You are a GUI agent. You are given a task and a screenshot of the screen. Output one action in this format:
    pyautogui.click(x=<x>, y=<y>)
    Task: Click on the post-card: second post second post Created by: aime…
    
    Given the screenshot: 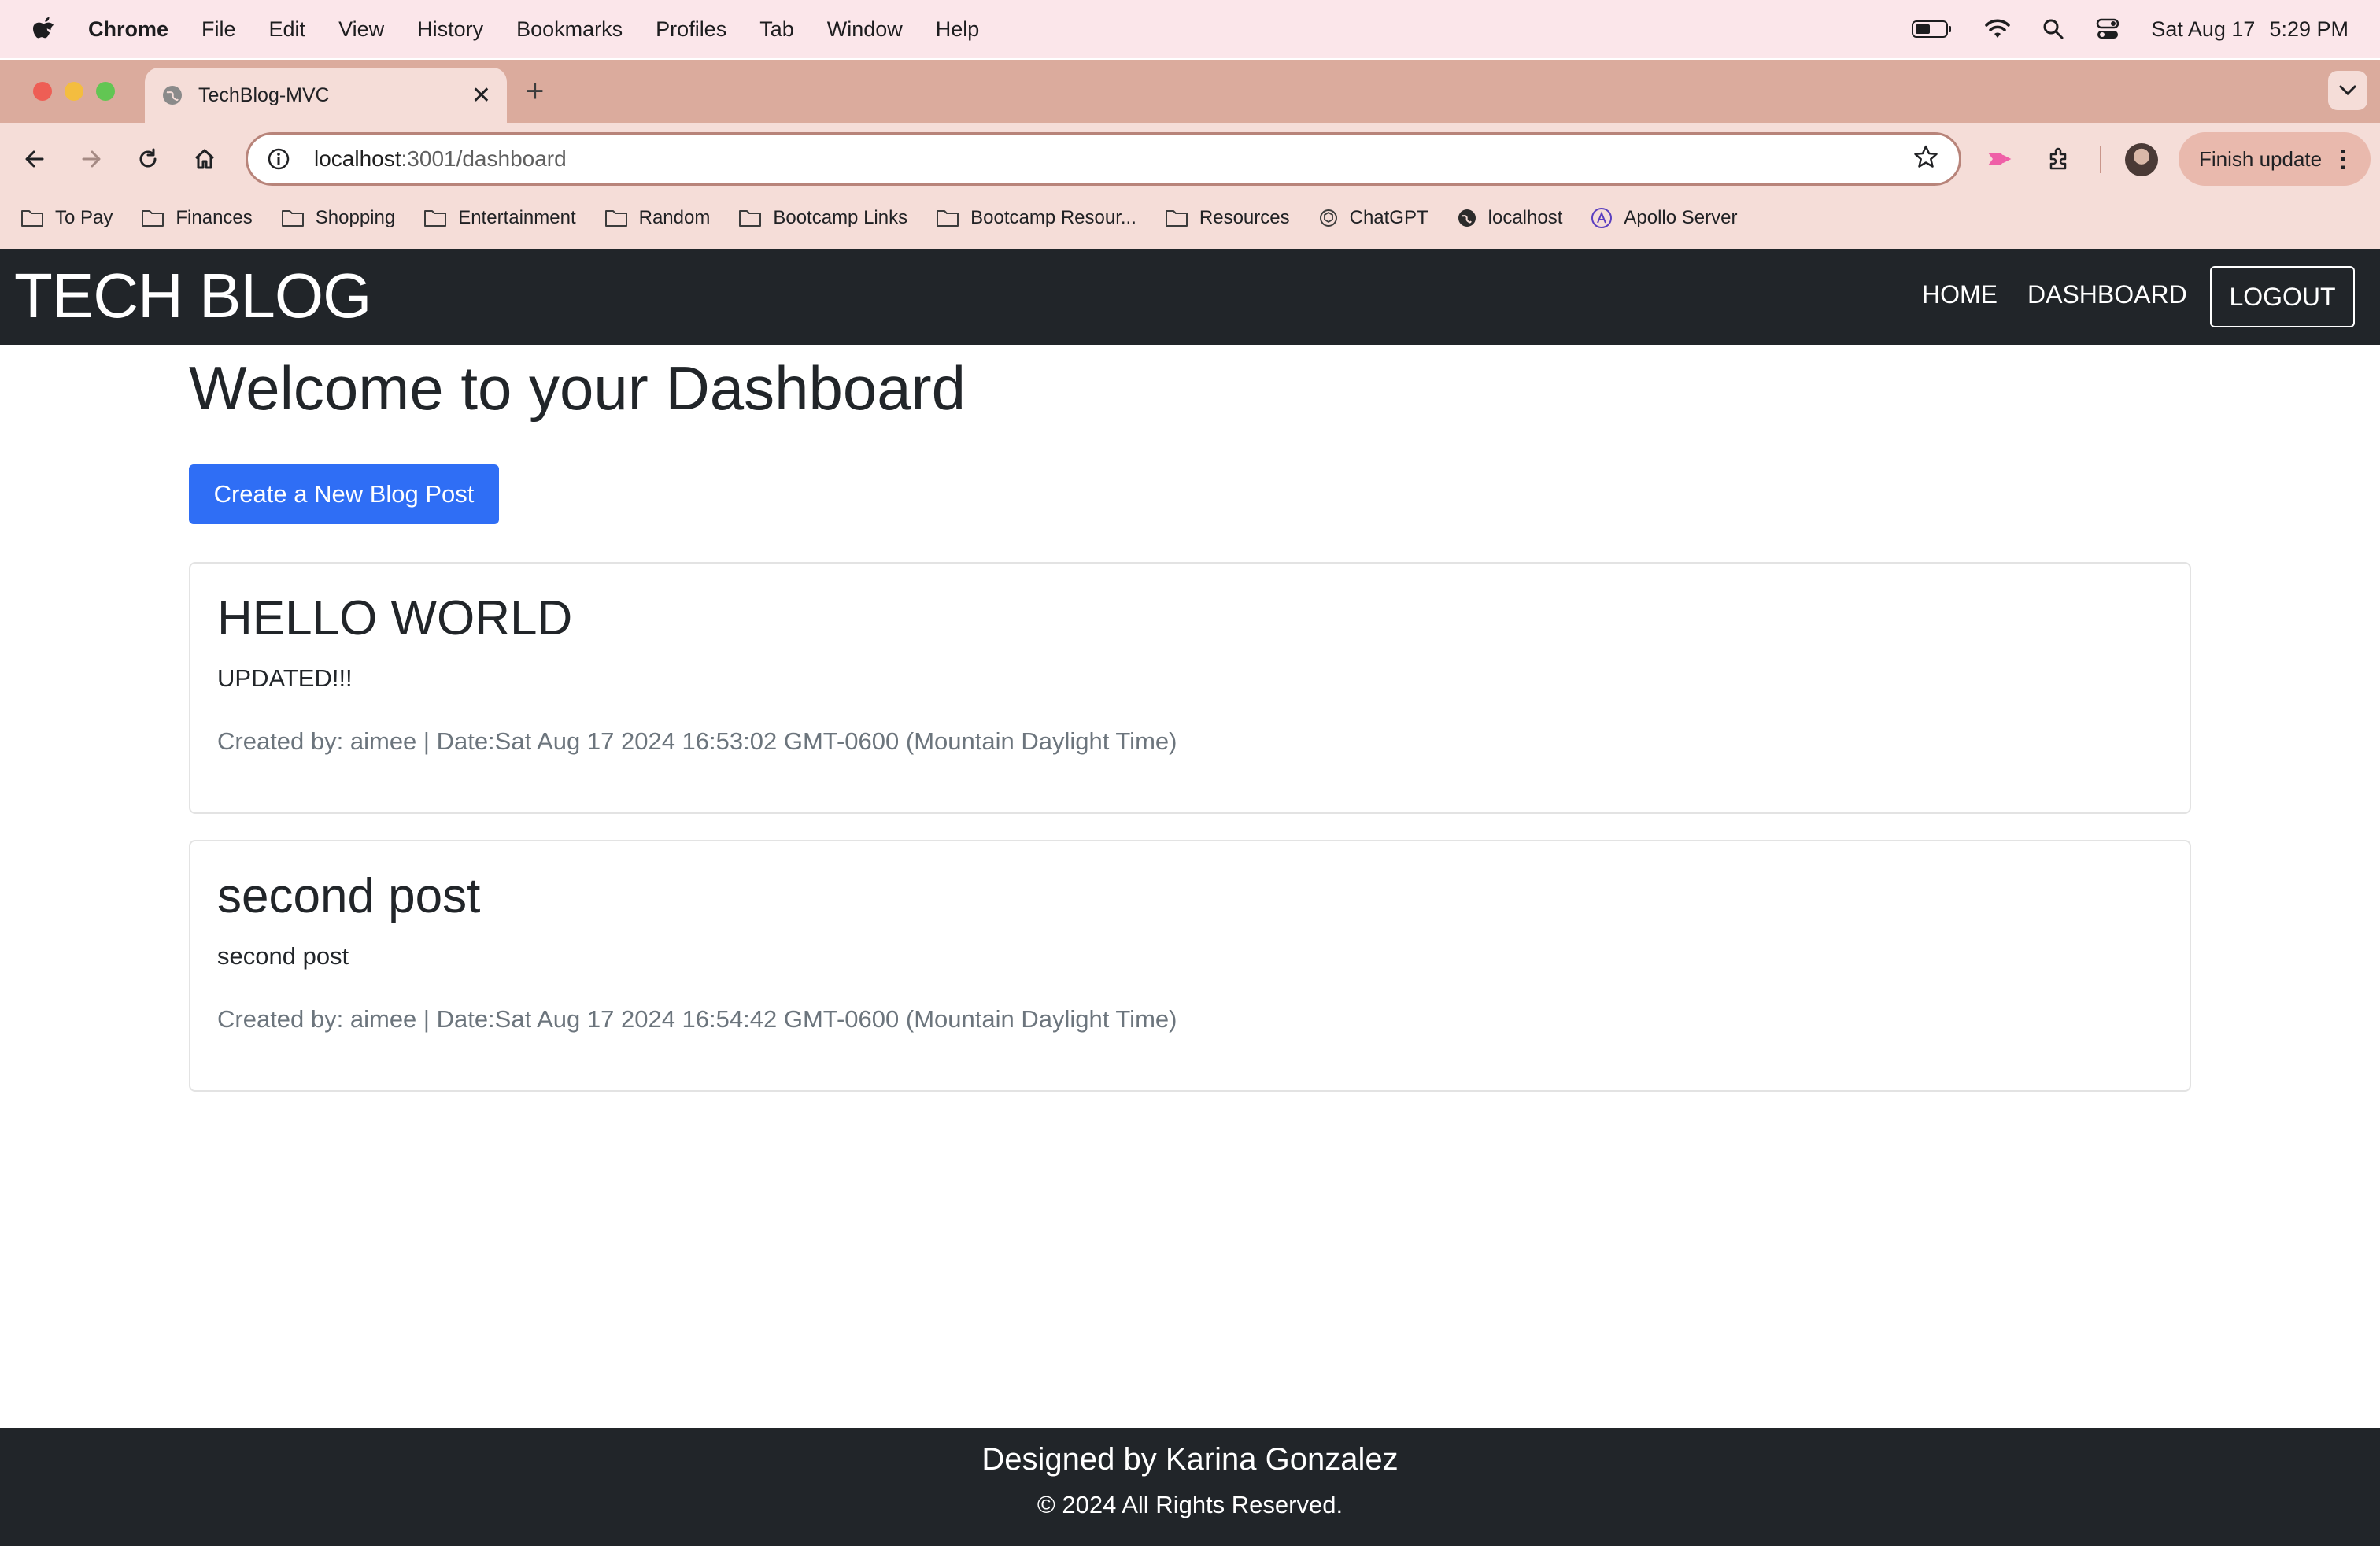 What is the action you would take?
    pyautogui.click(x=1190, y=966)
    